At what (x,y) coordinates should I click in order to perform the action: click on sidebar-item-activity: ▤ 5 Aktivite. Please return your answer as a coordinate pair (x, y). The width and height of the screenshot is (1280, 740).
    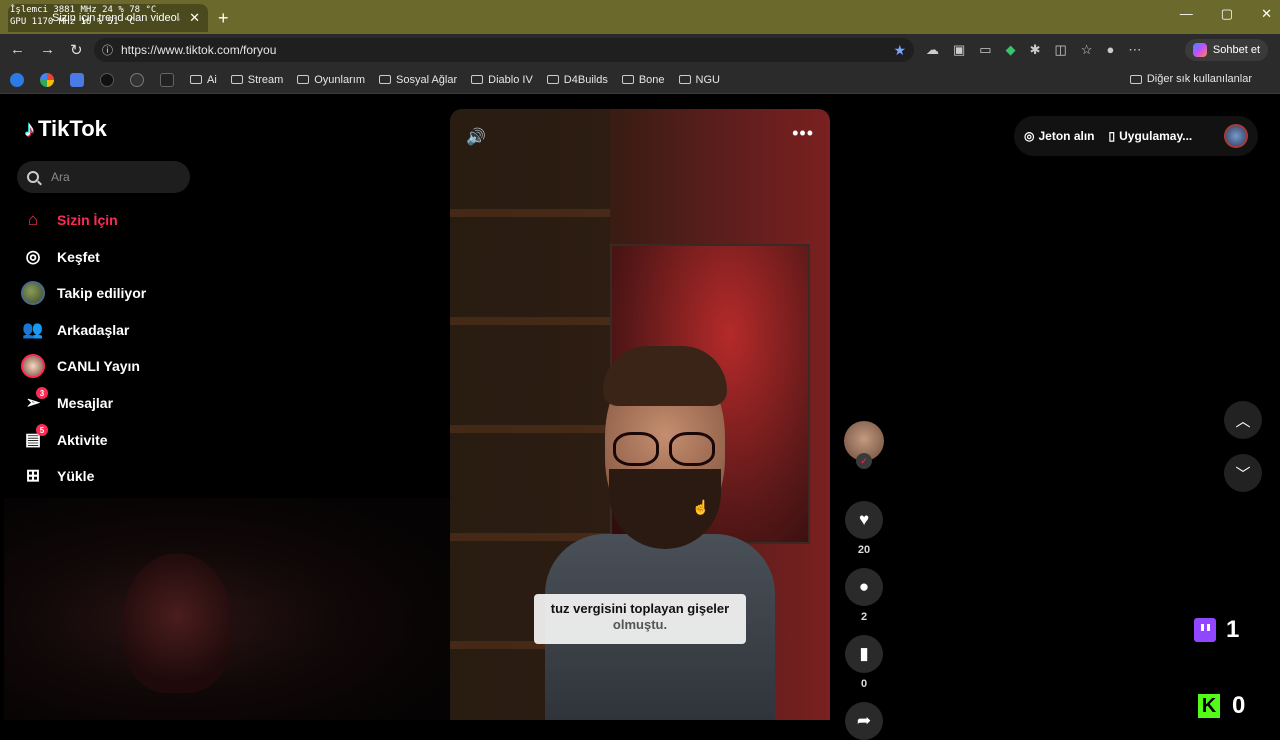
    Looking at the image, I should click on (64, 439).